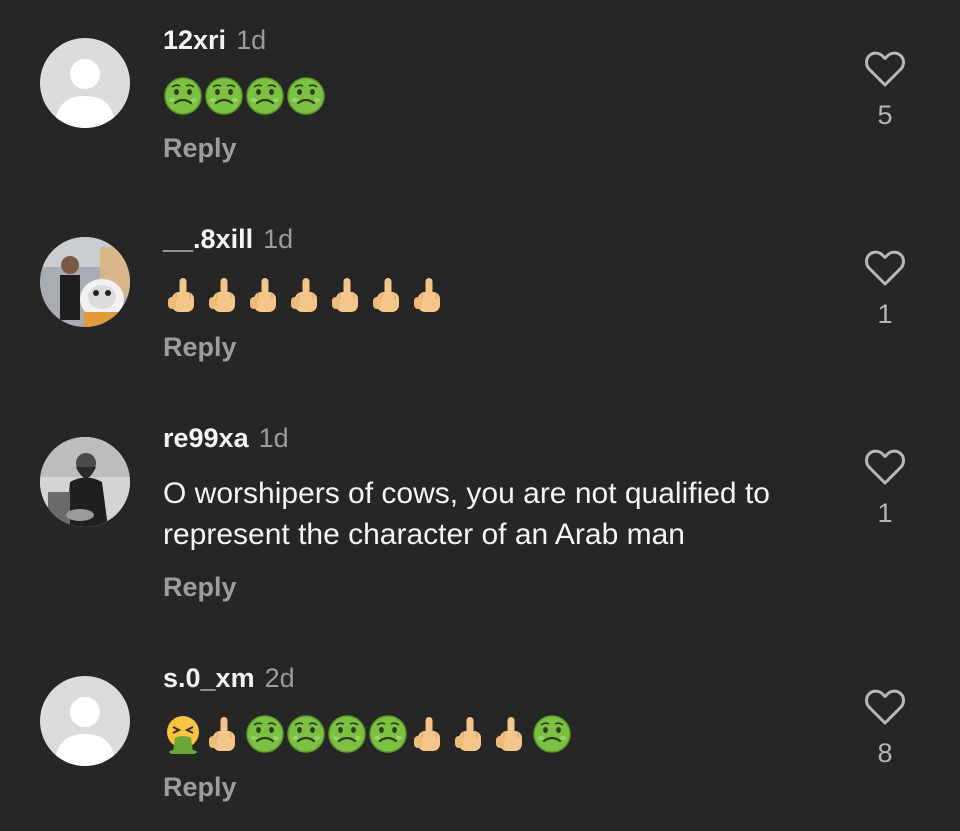 This screenshot has width=960, height=831. What do you see at coordinates (279, 678) in the screenshot?
I see `timestamp: 2d` at bounding box center [279, 678].